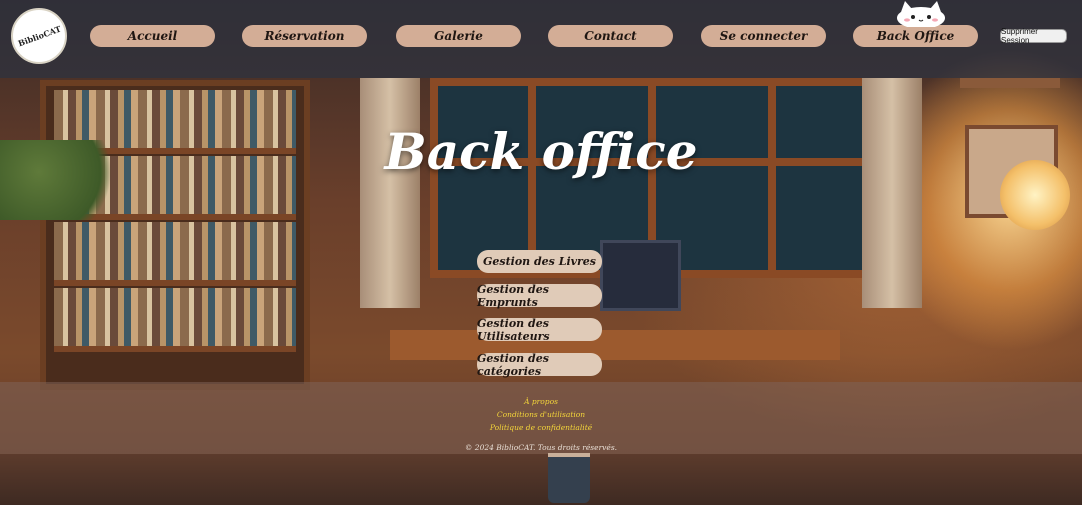 This screenshot has height=505, width=1082. Describe the element at coordinates (541, 479) in the screenshot. I see `bottom-scene` at that location.